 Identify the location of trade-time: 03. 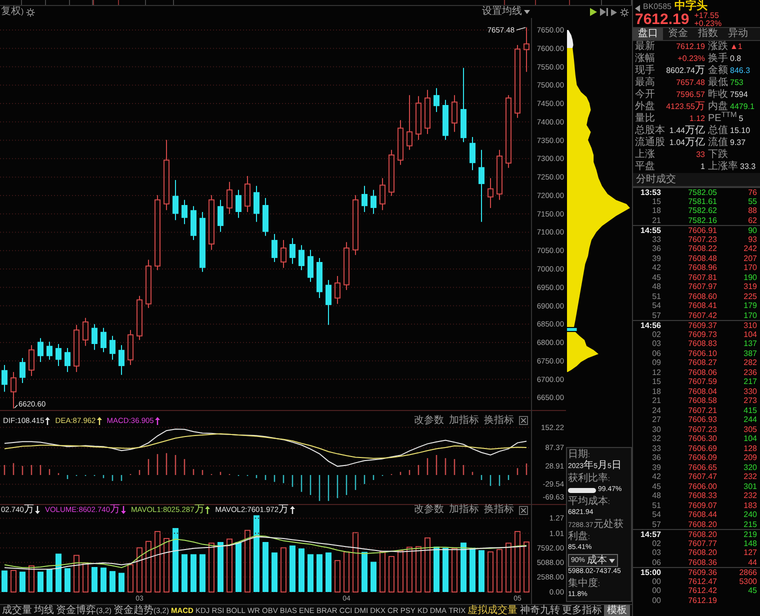
(656, 343).